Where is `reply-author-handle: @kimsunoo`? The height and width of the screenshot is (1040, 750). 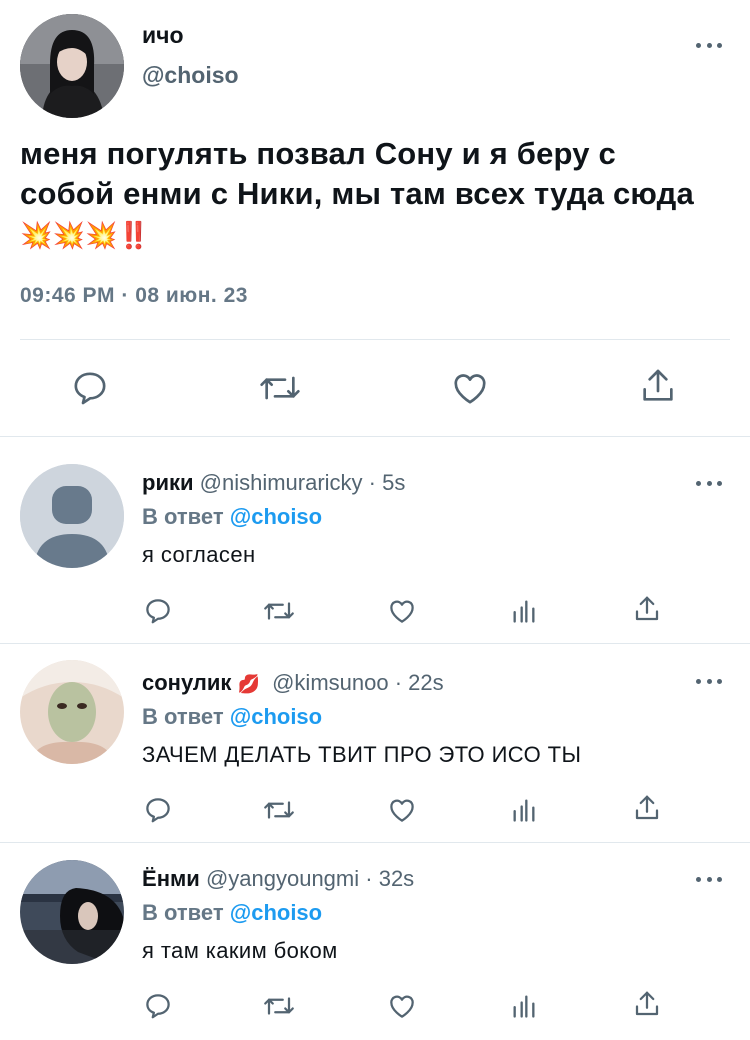
reply-author-handle: @kimsunoo is located at coordinates (330, 682).